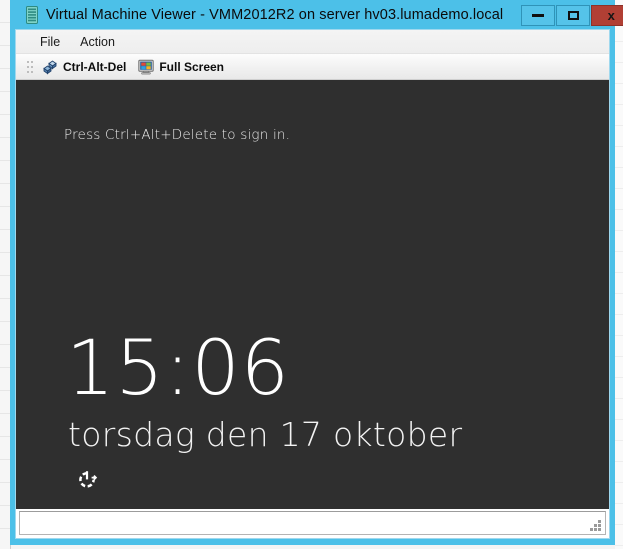  What do you see at coordinates (97, 42) in the screenshot?
I see `menu-item-action: Action` at bounding box center [97, 42].